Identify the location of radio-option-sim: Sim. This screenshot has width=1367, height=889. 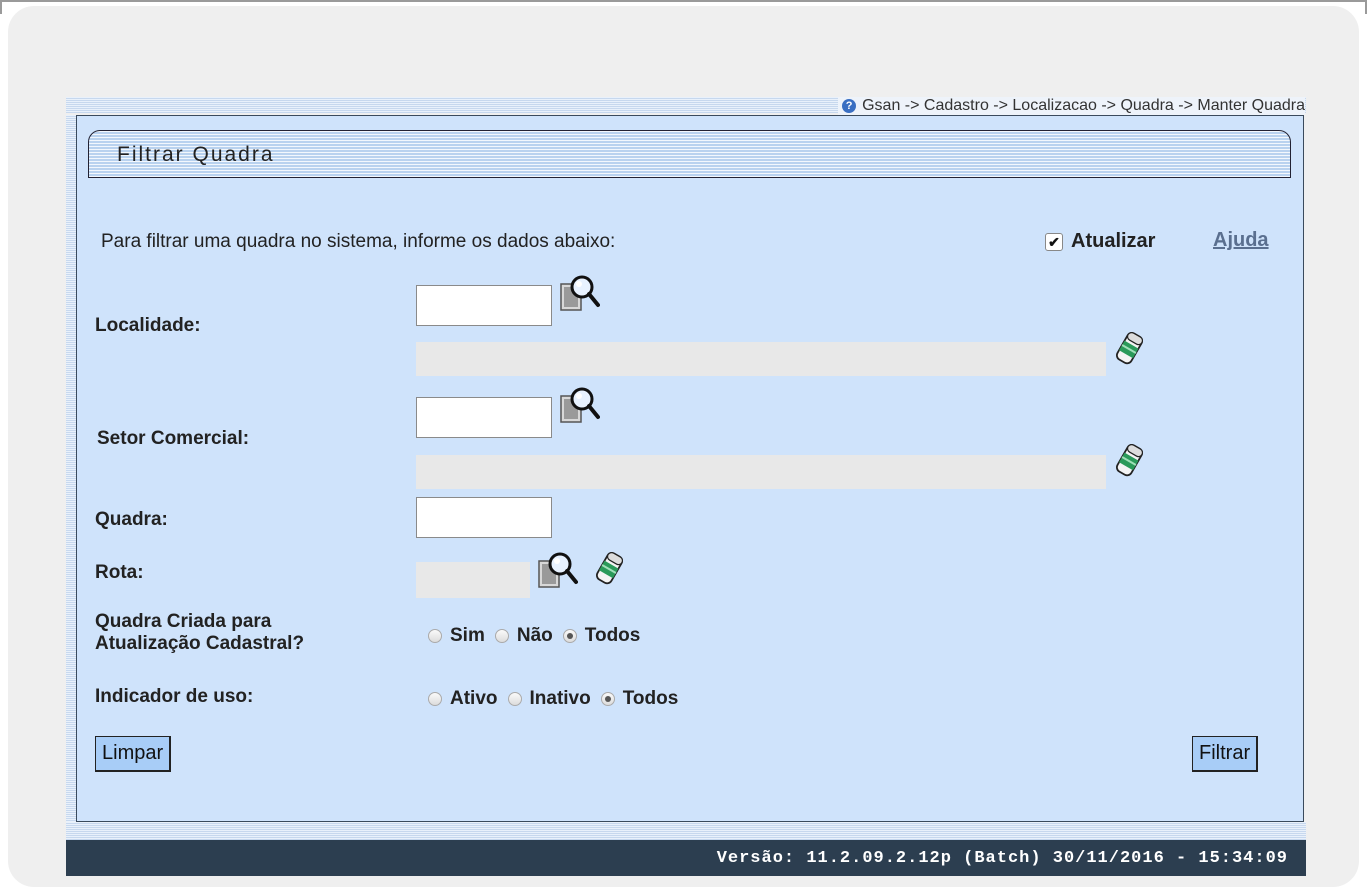
(456, 636).